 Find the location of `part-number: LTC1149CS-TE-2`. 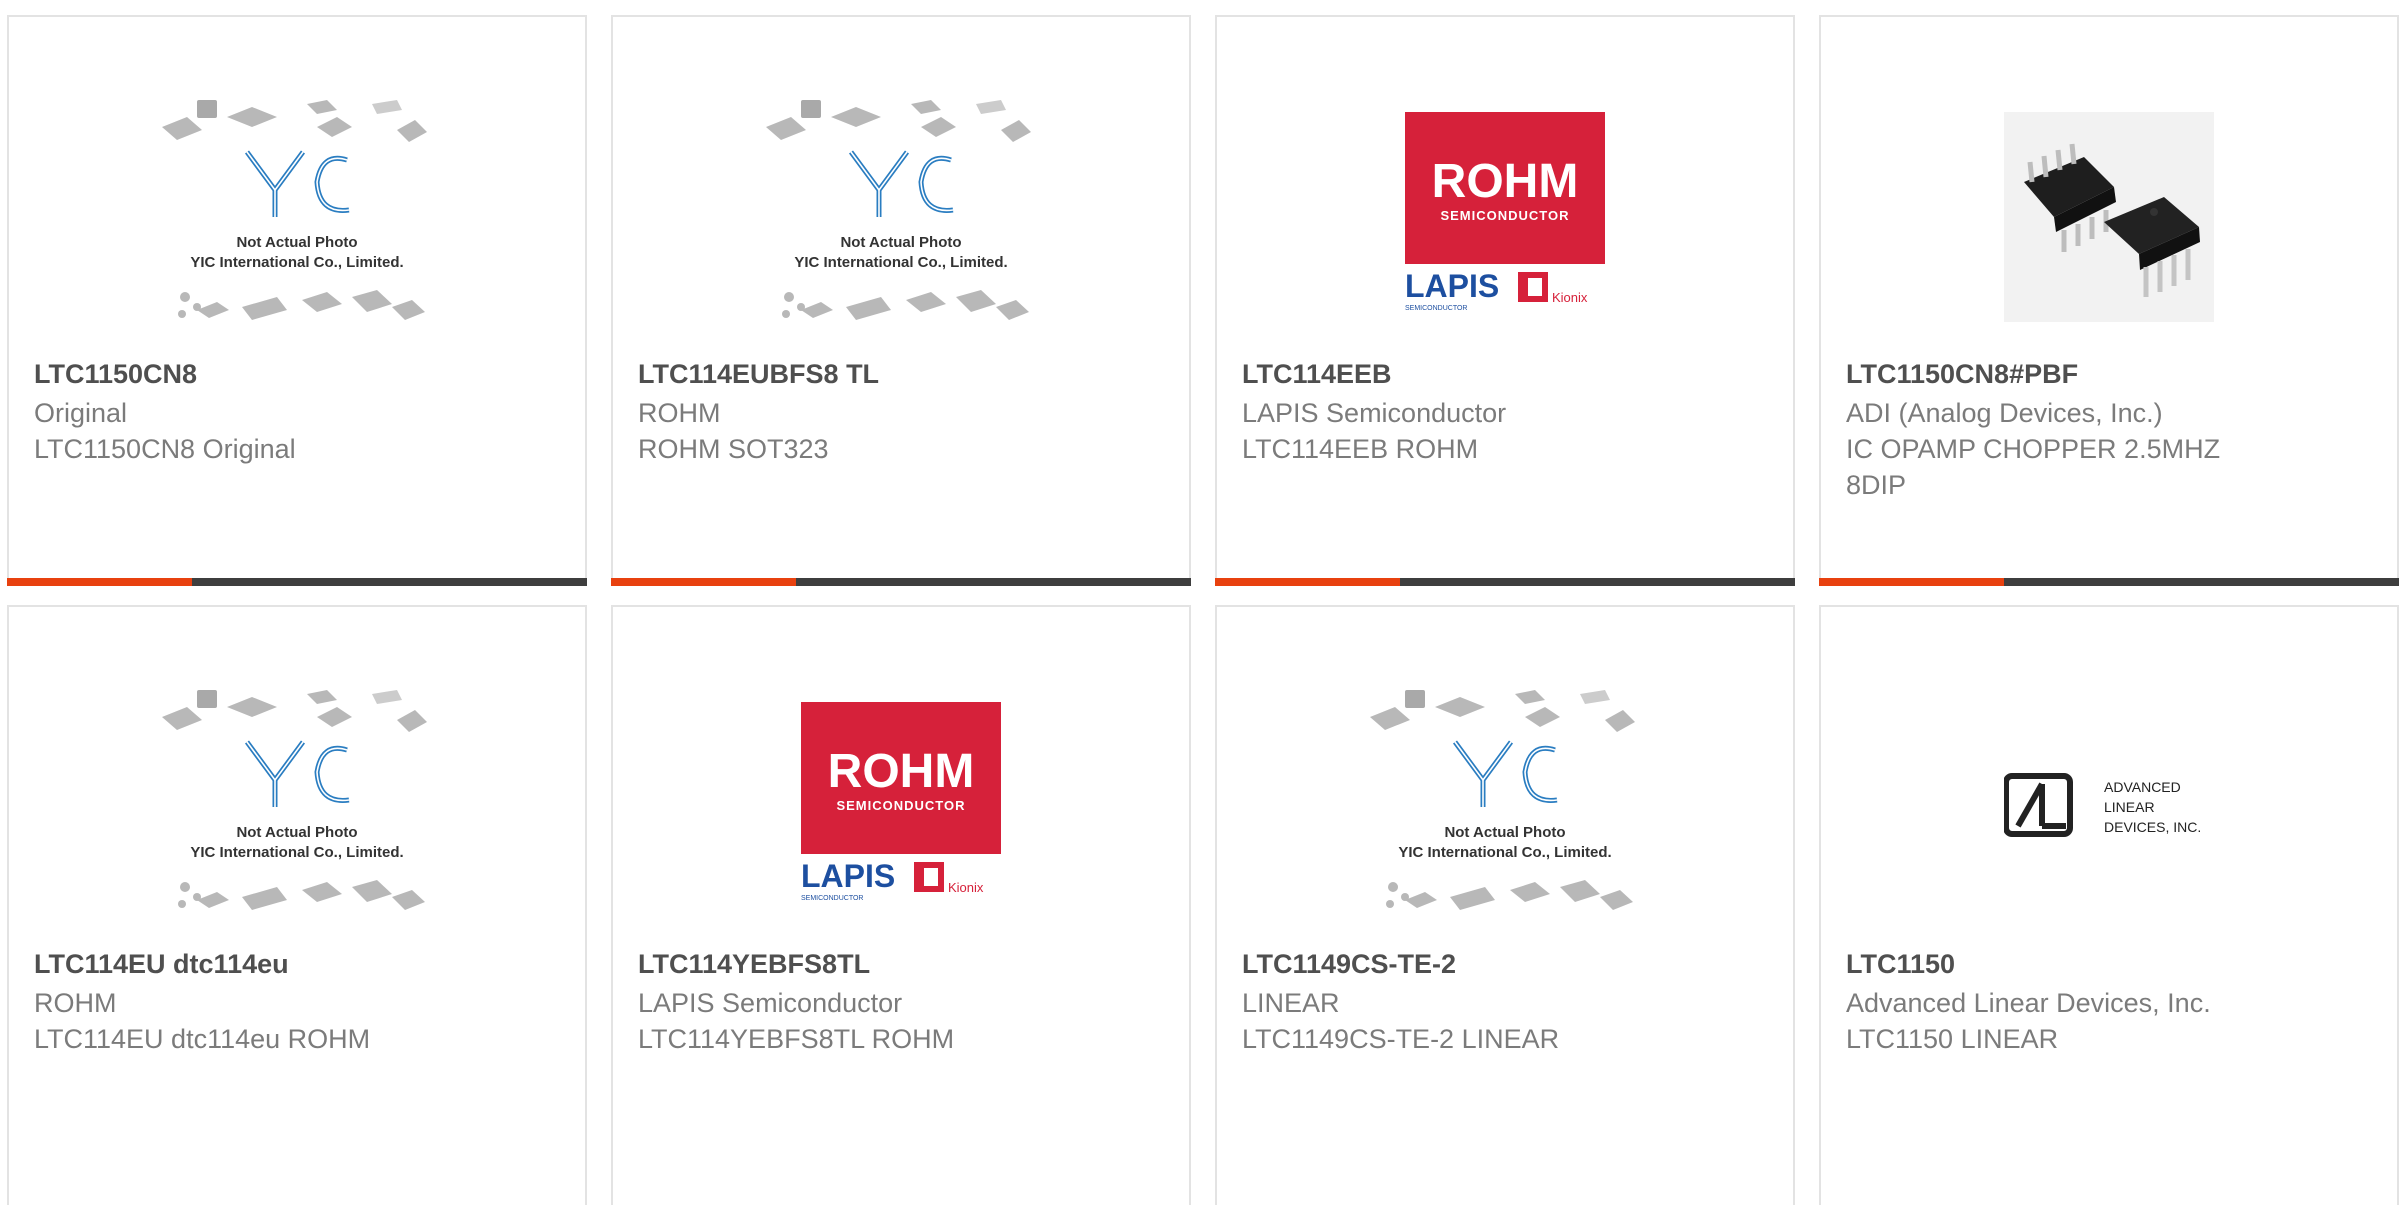

part-number: LTC1149CS-TE-2 is located at coordinates (1505, 964).